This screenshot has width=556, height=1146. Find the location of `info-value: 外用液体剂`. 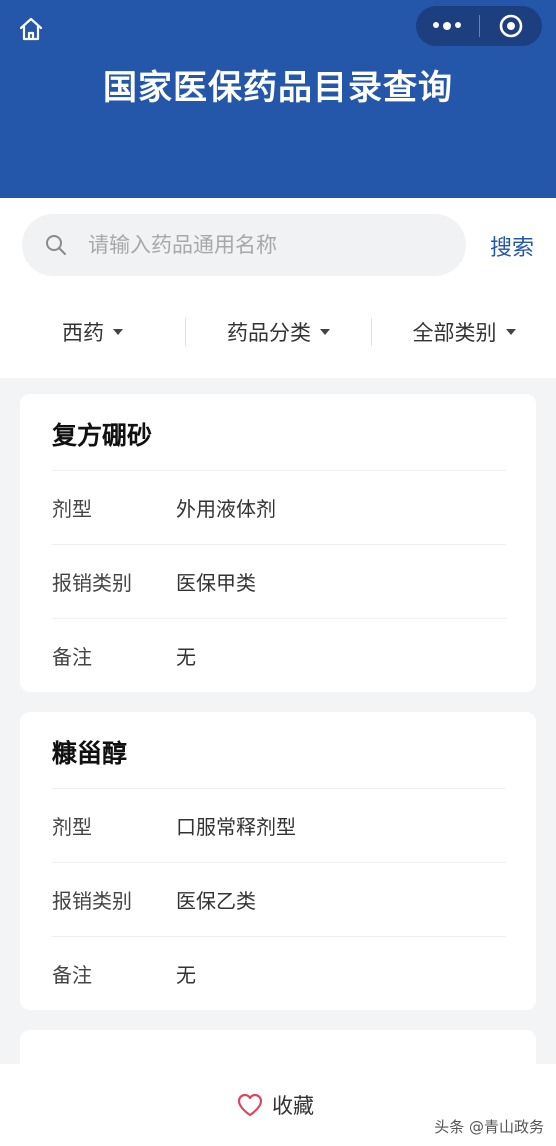

info-value: 外用液体剂 is located at coordinates (226, 509).